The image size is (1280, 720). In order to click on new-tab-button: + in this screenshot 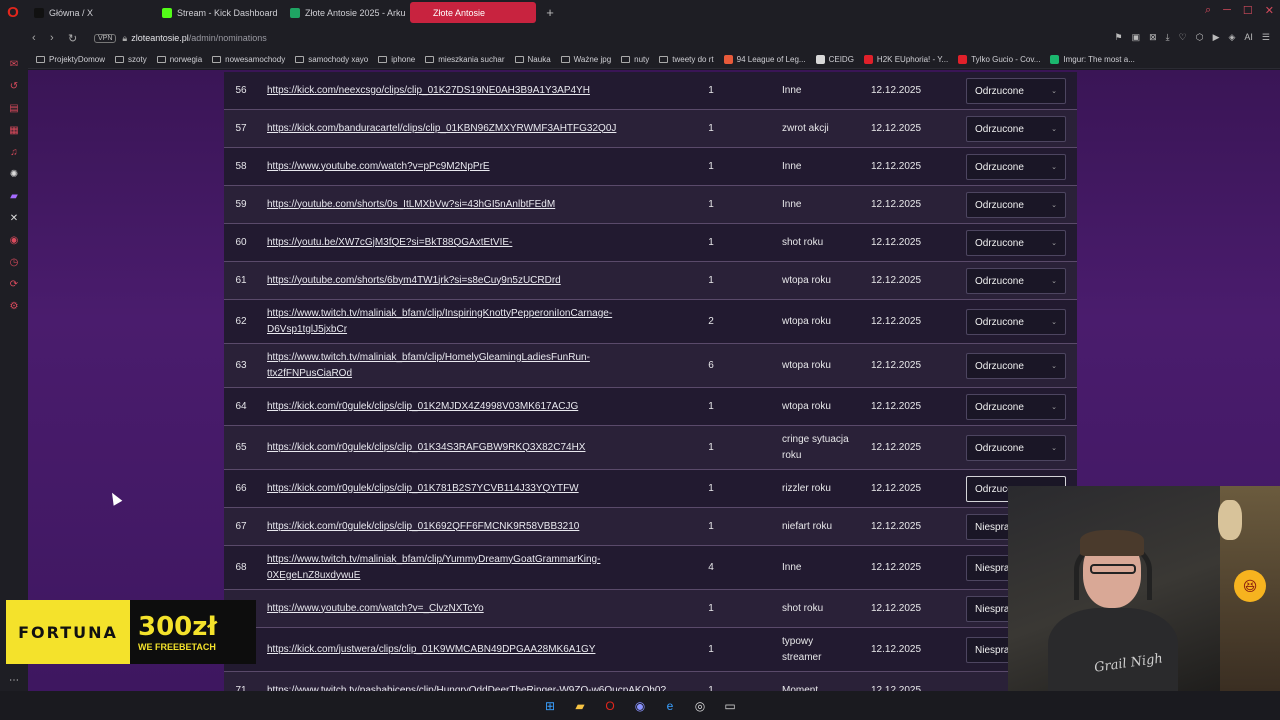, I will do `click(550, 13)`.